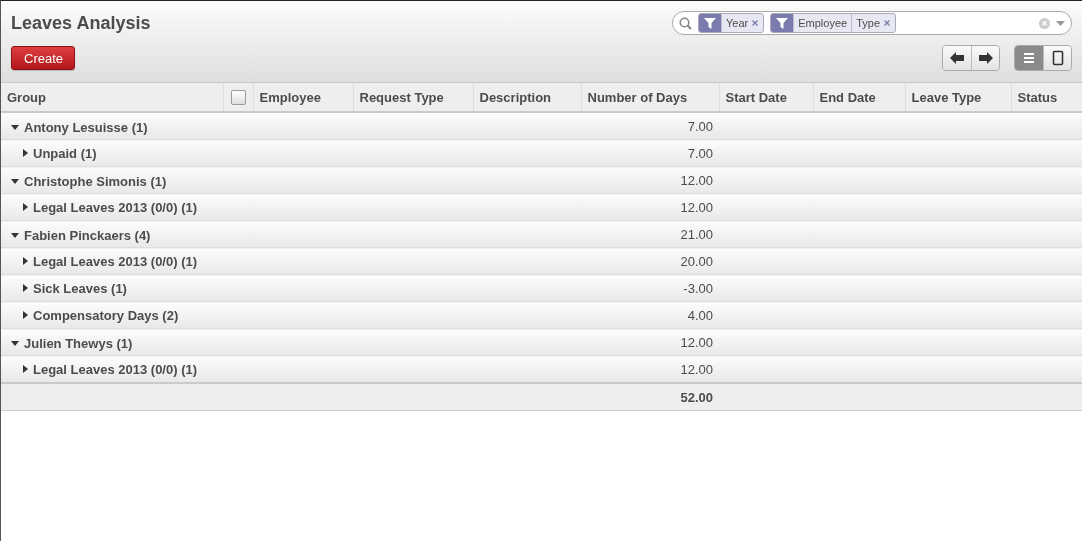 Image resolution: width=1082 pixels, height=541 pixels. I want to click on days-value: 21.00, so click(696, 234).